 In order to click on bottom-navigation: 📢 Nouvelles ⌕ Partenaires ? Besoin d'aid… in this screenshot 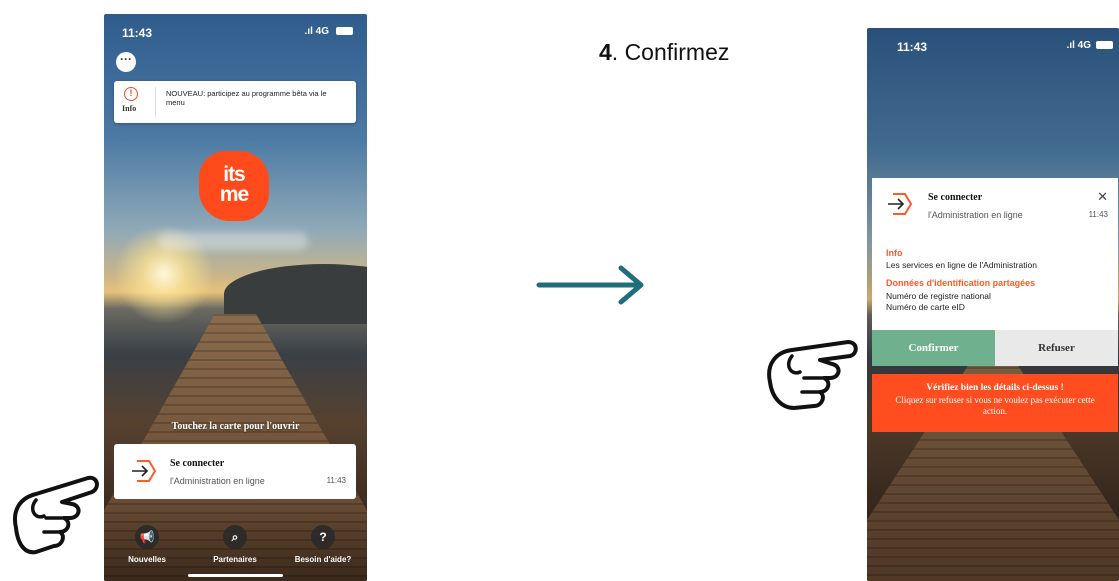, I will do `click(235, 542)`.